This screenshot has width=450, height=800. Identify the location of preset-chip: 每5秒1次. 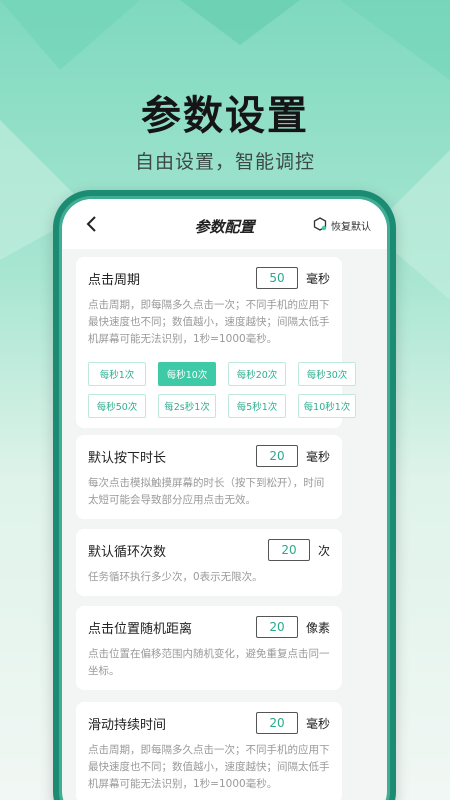
(257, 406).